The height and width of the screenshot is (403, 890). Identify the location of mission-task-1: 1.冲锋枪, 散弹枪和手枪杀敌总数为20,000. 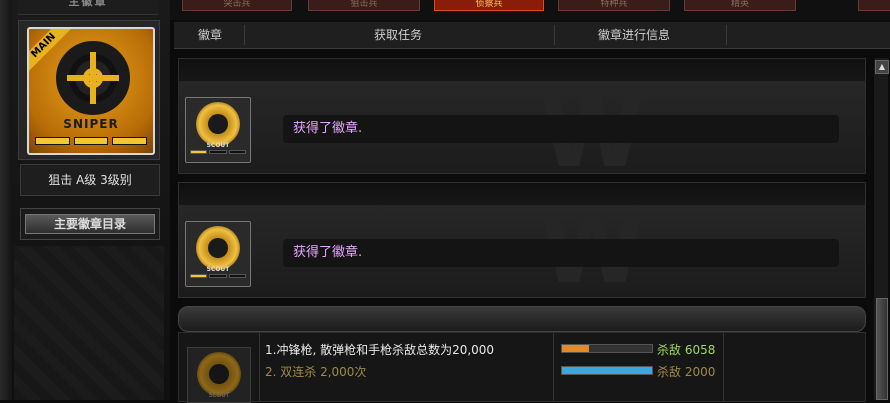
(380, 350).